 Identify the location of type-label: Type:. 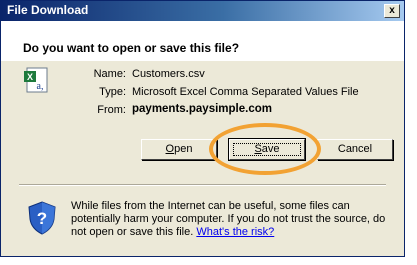
(112, 92).